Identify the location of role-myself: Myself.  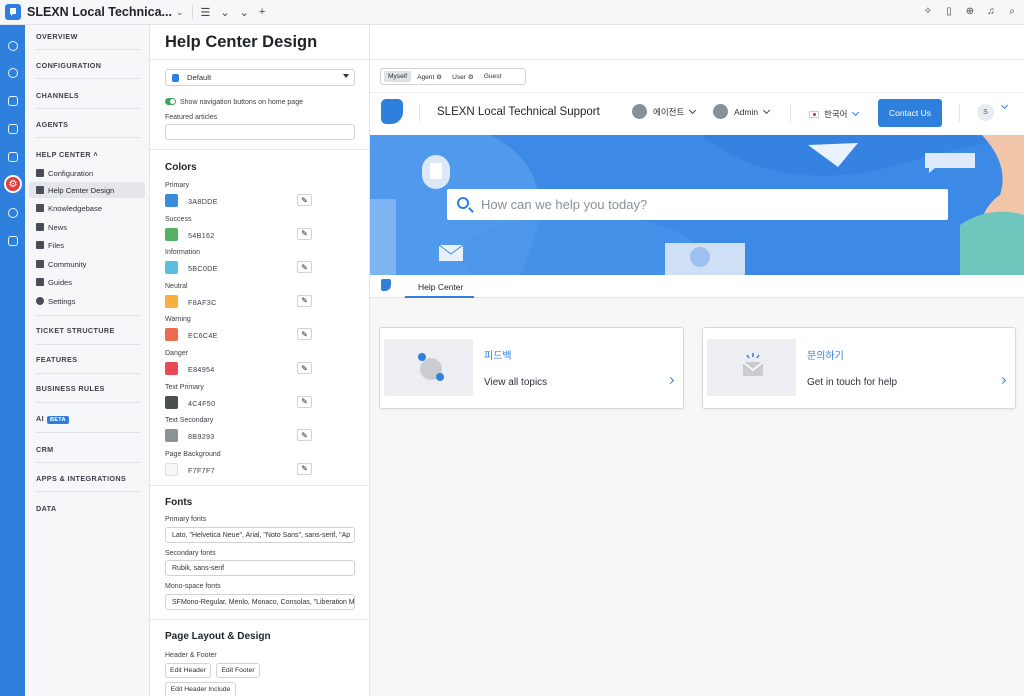
(398, 76).